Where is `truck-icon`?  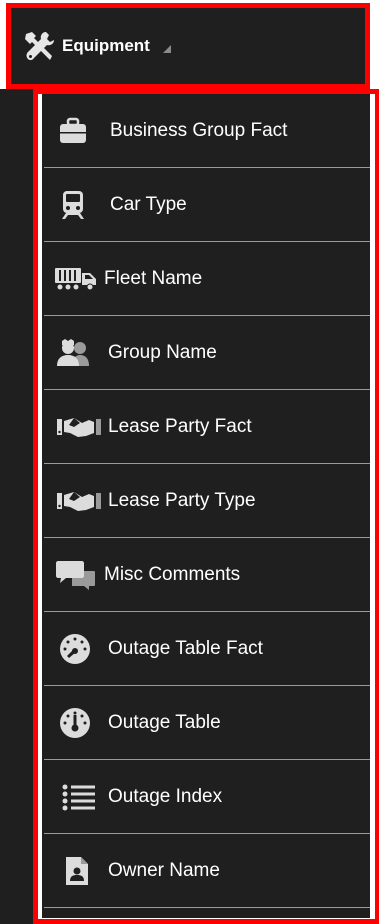
truck-icon is located at coordinates (76, 279).